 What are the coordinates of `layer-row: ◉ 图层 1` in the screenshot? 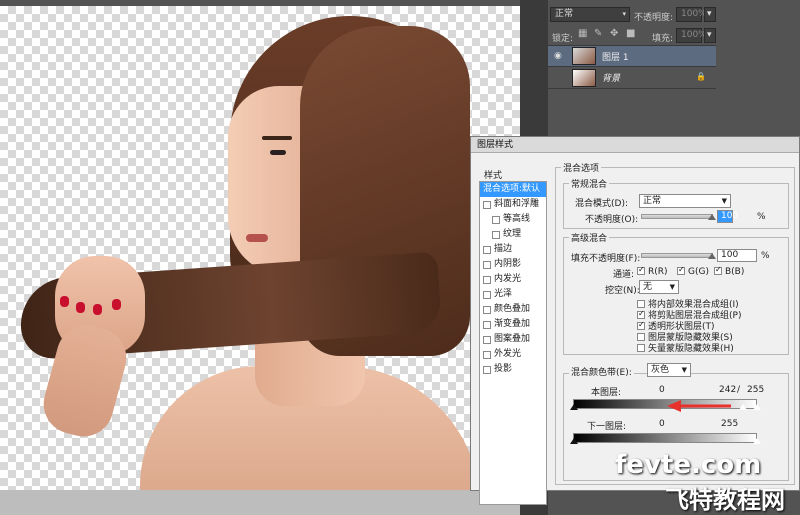 It's located at (632, 56).